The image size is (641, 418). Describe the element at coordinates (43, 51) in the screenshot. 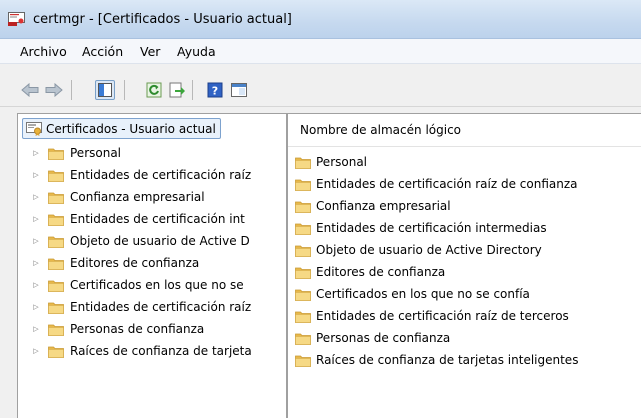

I see `menu-archivo: Archivo` at that location.